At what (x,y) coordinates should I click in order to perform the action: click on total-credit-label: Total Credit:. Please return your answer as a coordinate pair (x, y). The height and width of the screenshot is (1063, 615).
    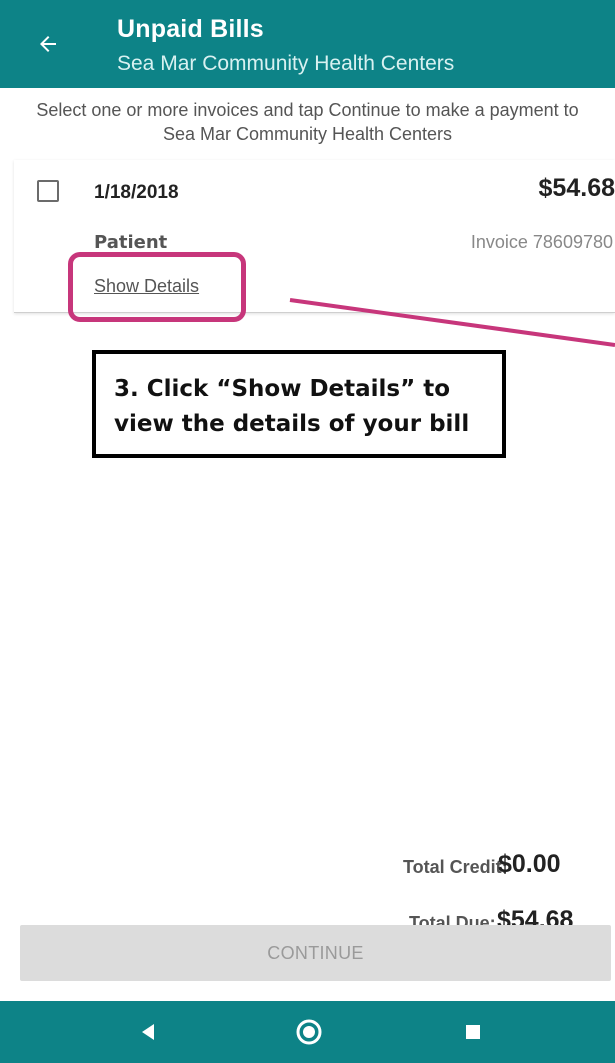
    Looking at the image, I should click on (455, 867).